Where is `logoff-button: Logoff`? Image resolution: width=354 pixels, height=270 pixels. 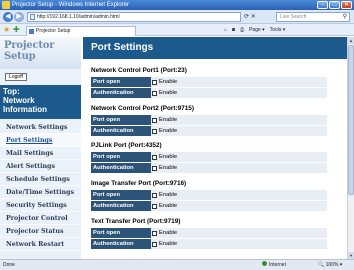
logoff-button: Logoff is located at coordinates (16, 77).